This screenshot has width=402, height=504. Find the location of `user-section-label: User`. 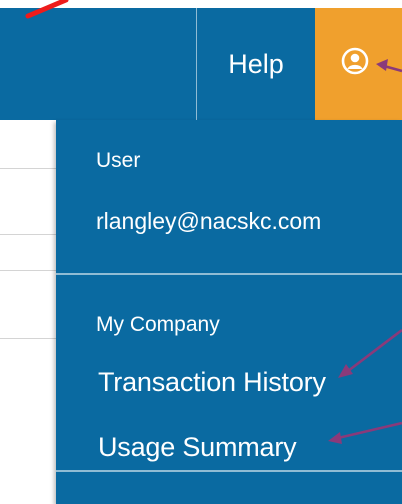

user-section-label: User is located at coordinates (118, 160).